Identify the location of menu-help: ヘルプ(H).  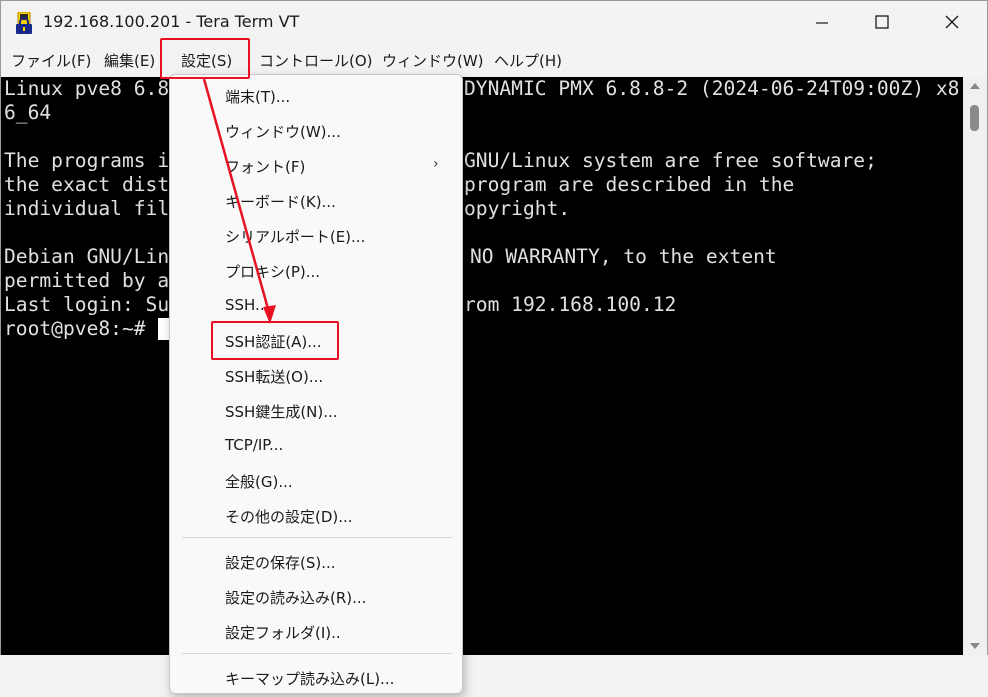
(528, 60).